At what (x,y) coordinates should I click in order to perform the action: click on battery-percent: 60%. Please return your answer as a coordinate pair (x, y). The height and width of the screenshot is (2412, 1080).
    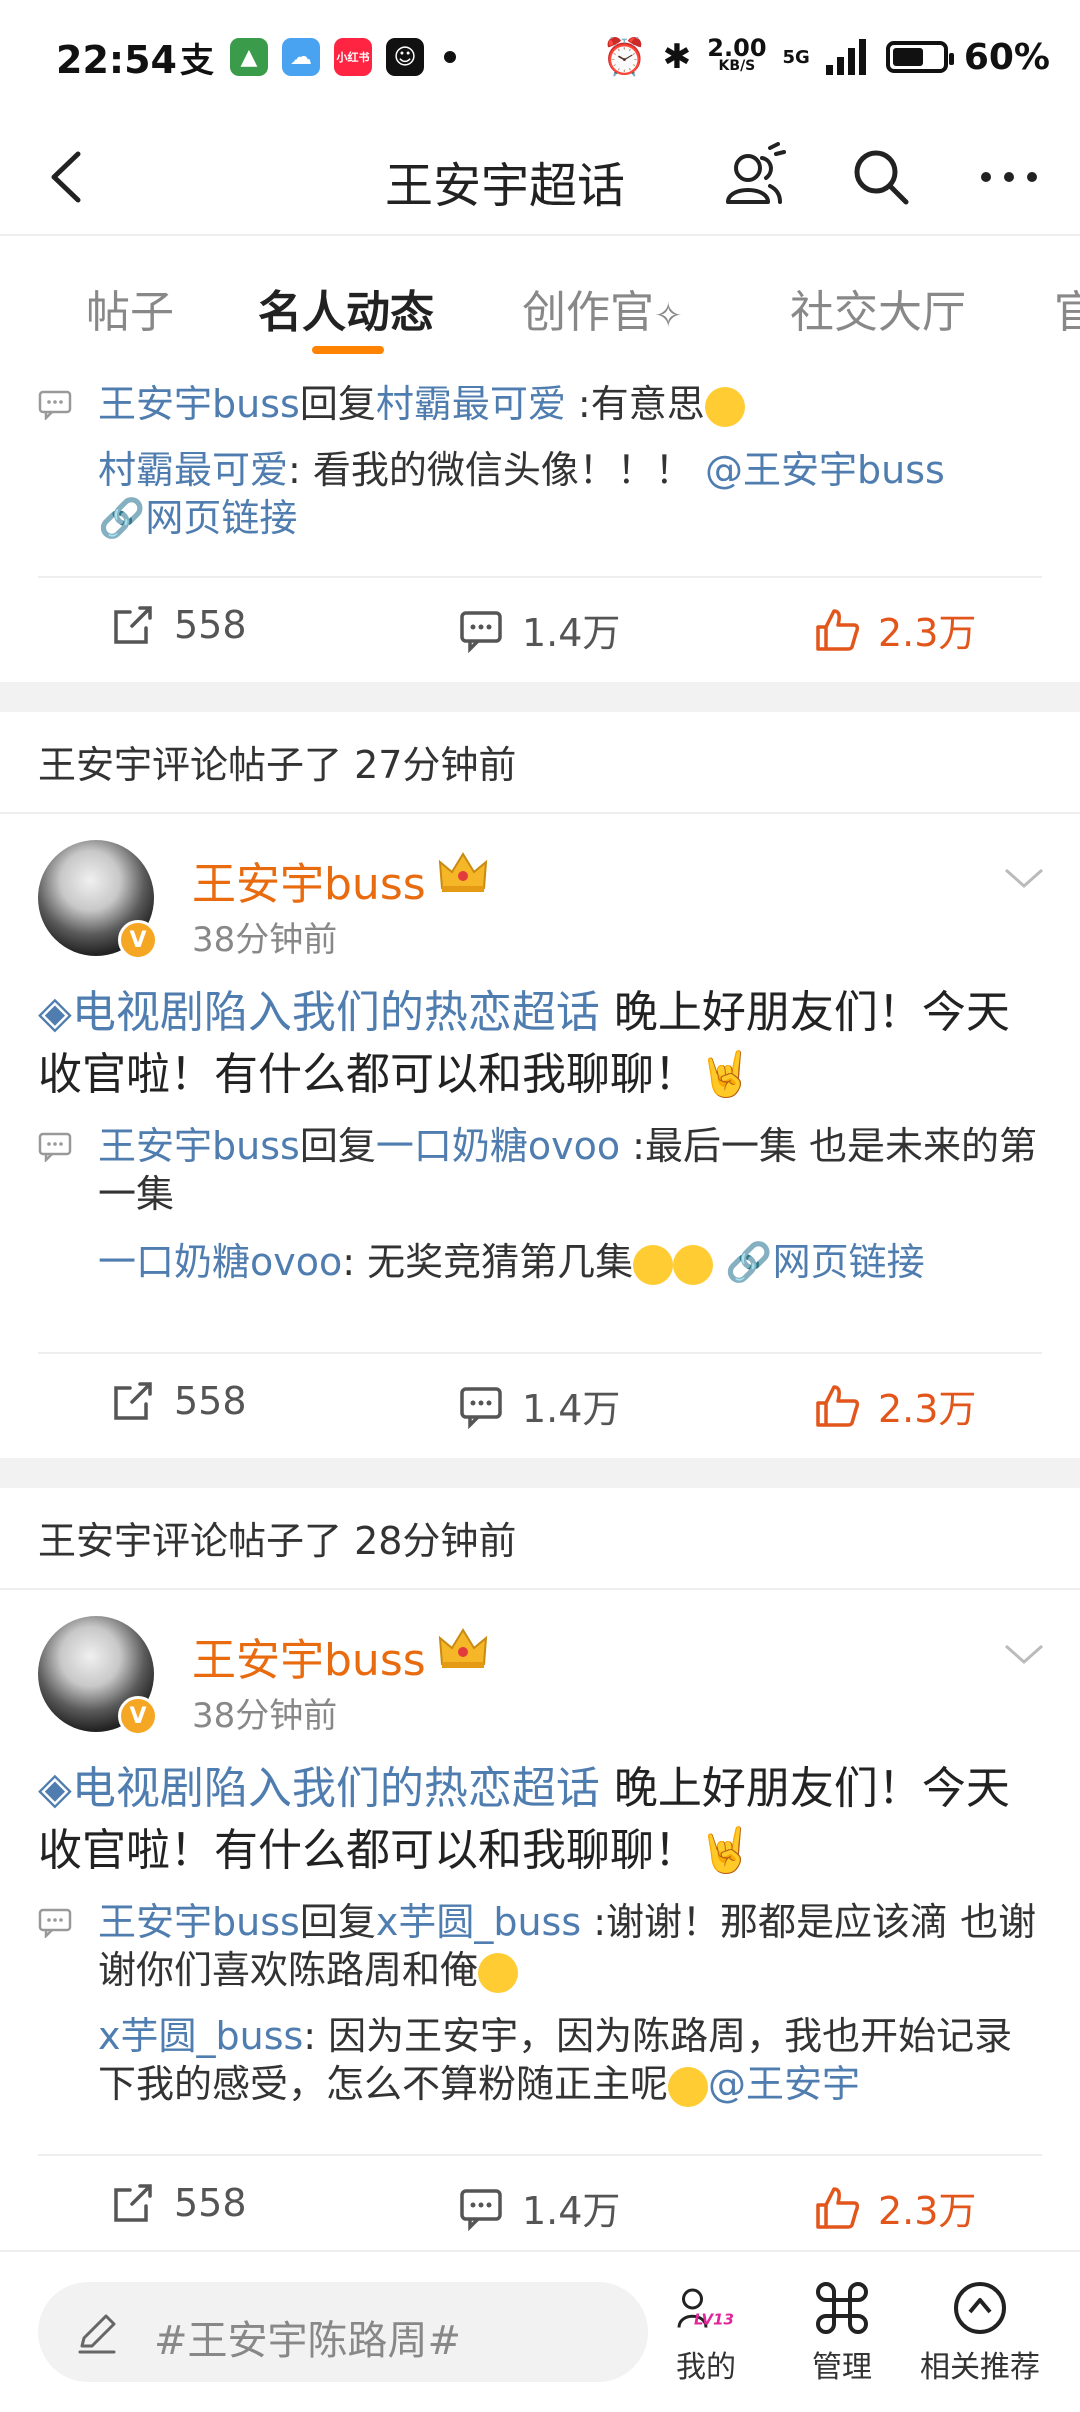
    Looking at the image, I should click on (1006, 57).